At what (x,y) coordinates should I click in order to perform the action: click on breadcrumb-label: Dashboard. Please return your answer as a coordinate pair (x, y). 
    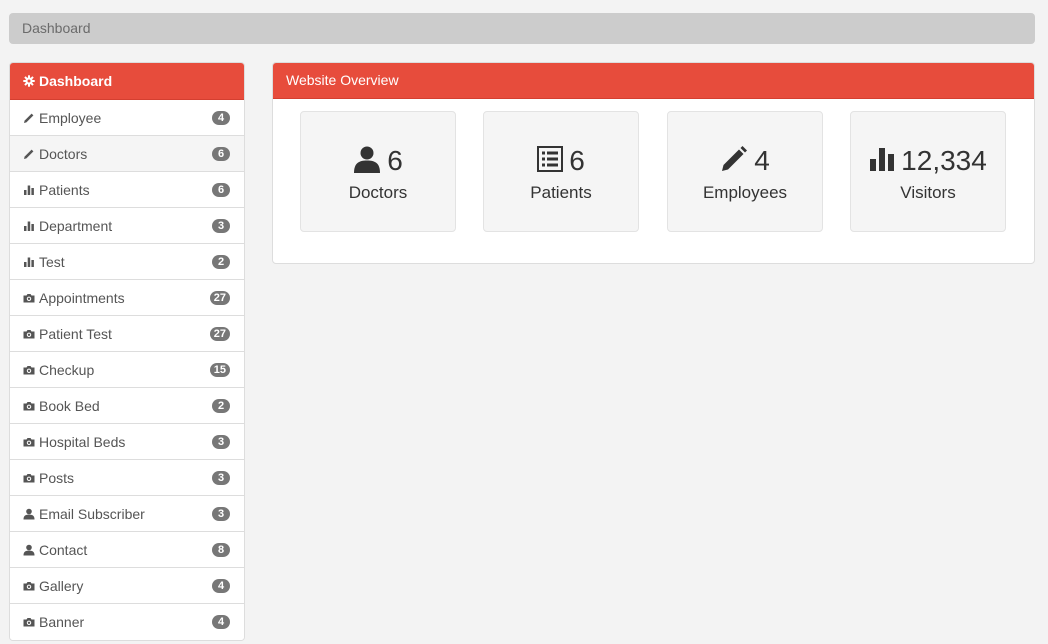
    Looking at the image, I should click on (56, 28).